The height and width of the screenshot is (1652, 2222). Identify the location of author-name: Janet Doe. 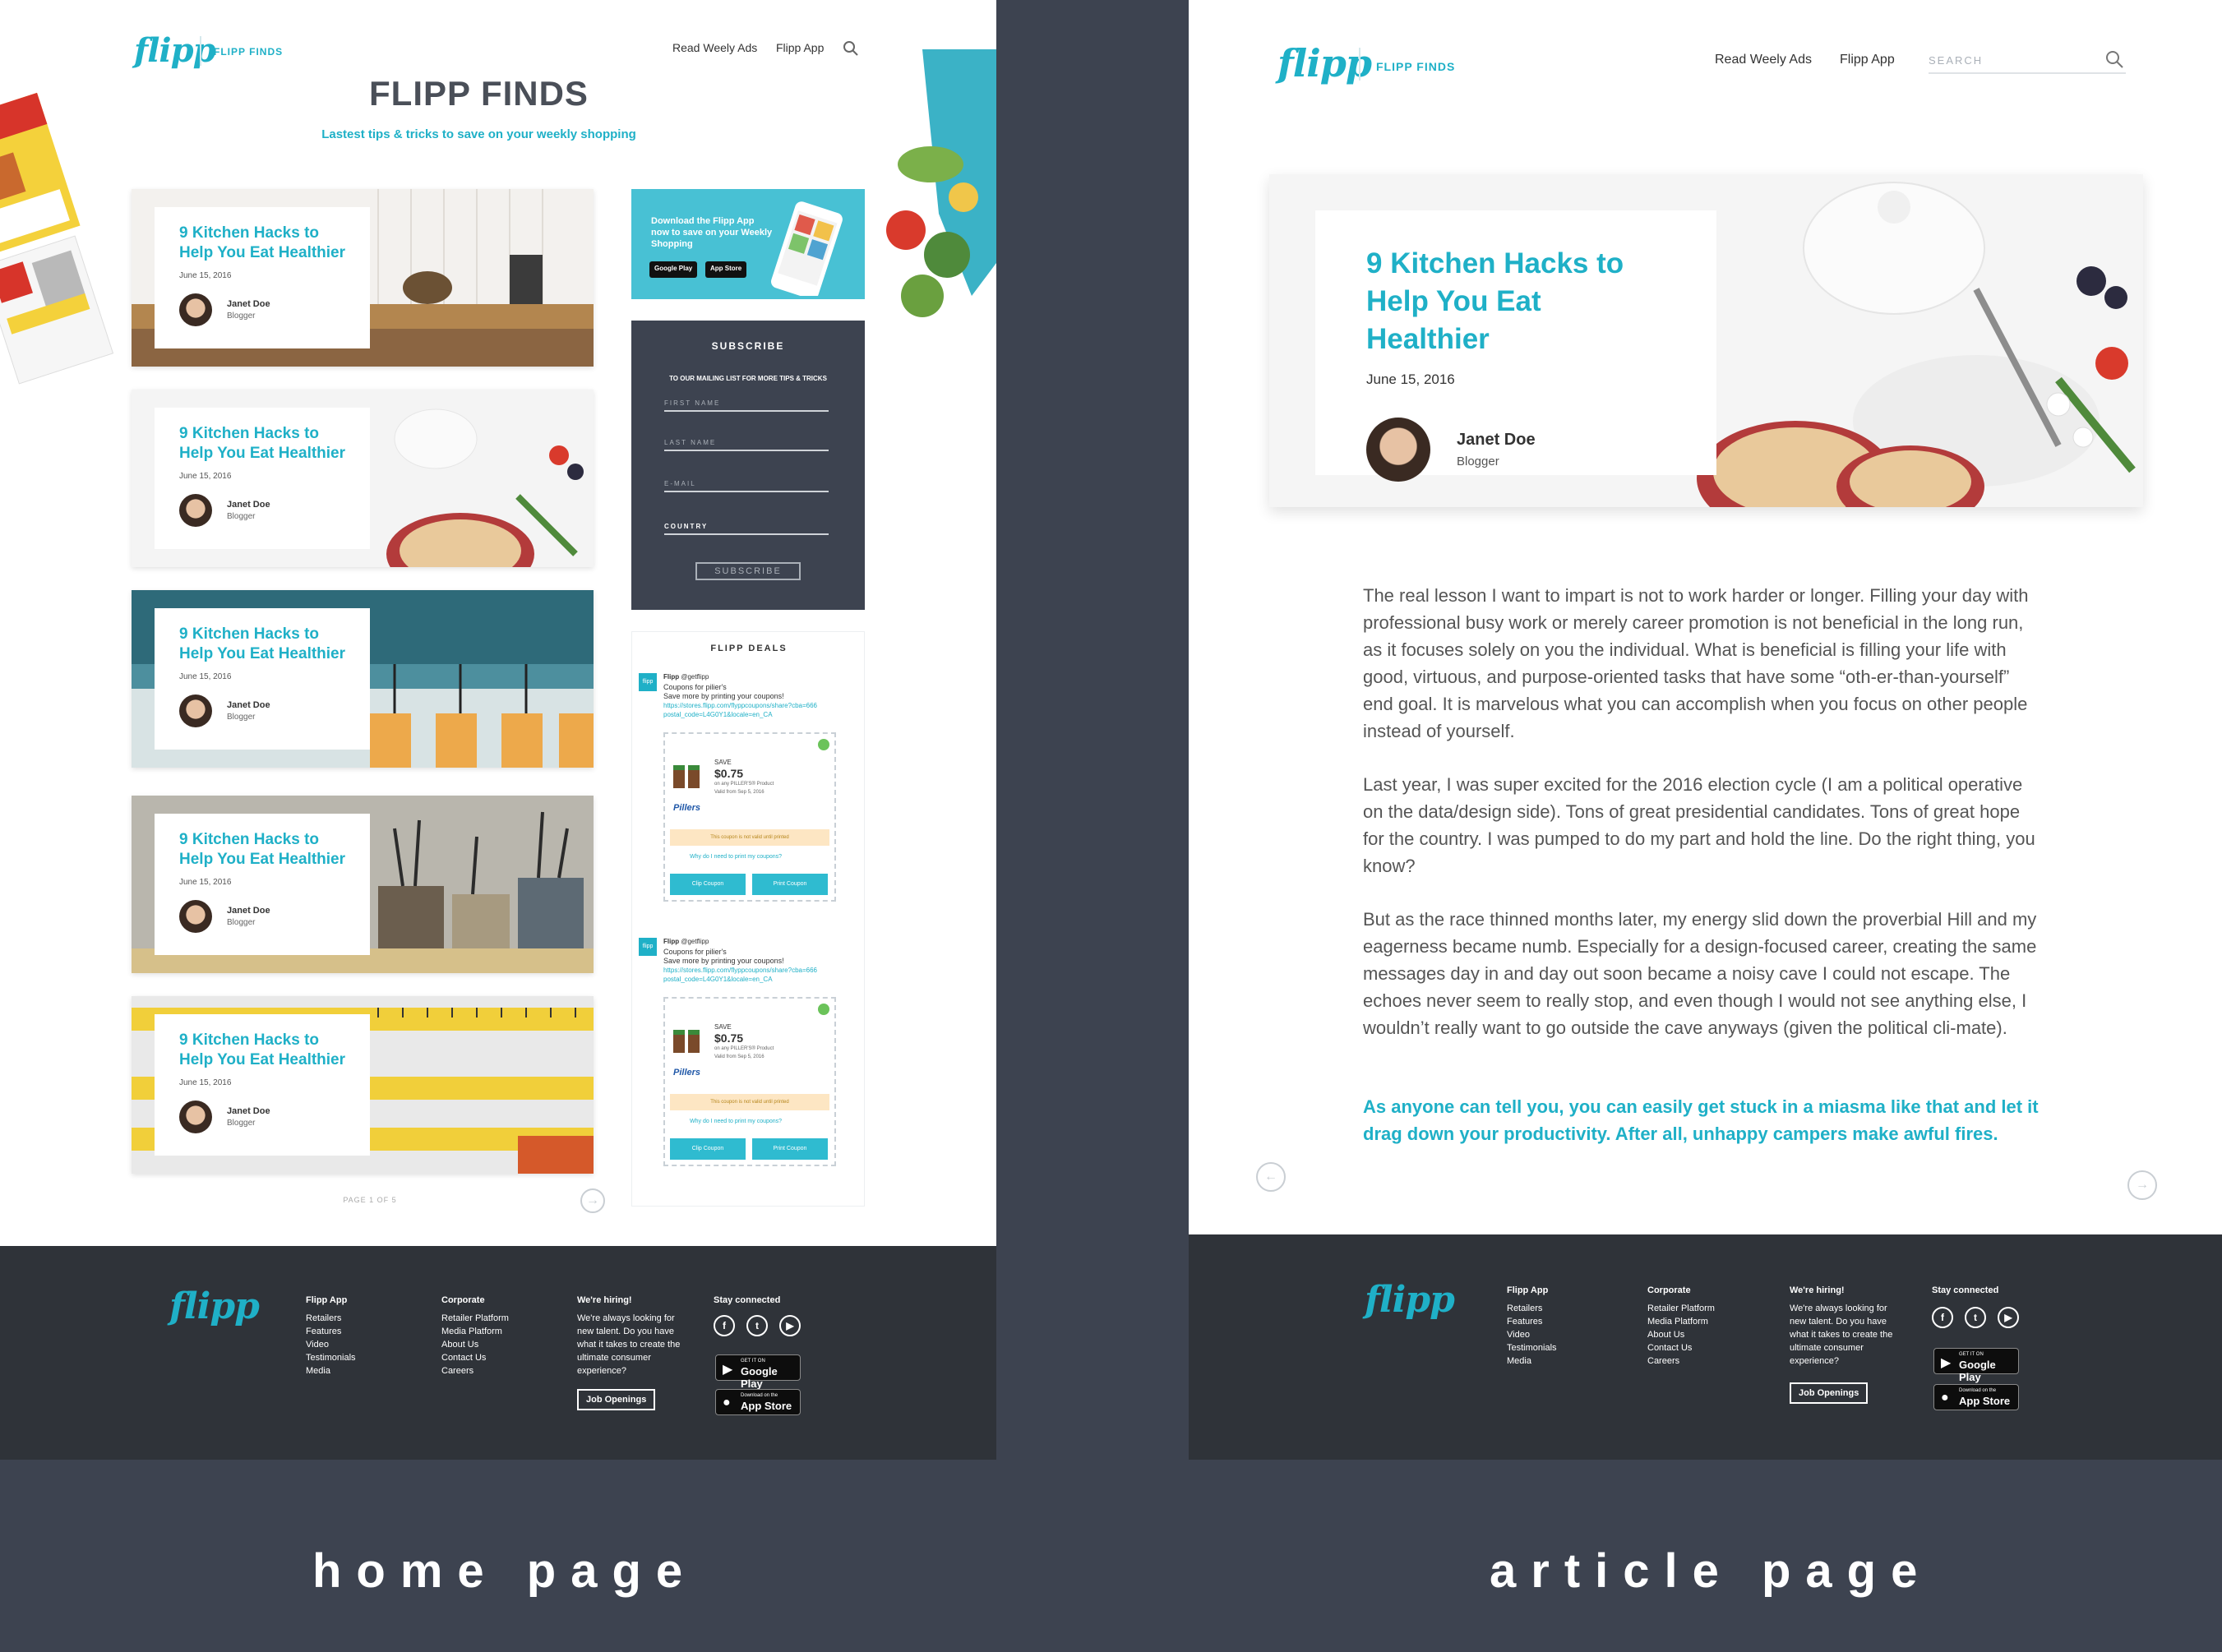
(248, 911).